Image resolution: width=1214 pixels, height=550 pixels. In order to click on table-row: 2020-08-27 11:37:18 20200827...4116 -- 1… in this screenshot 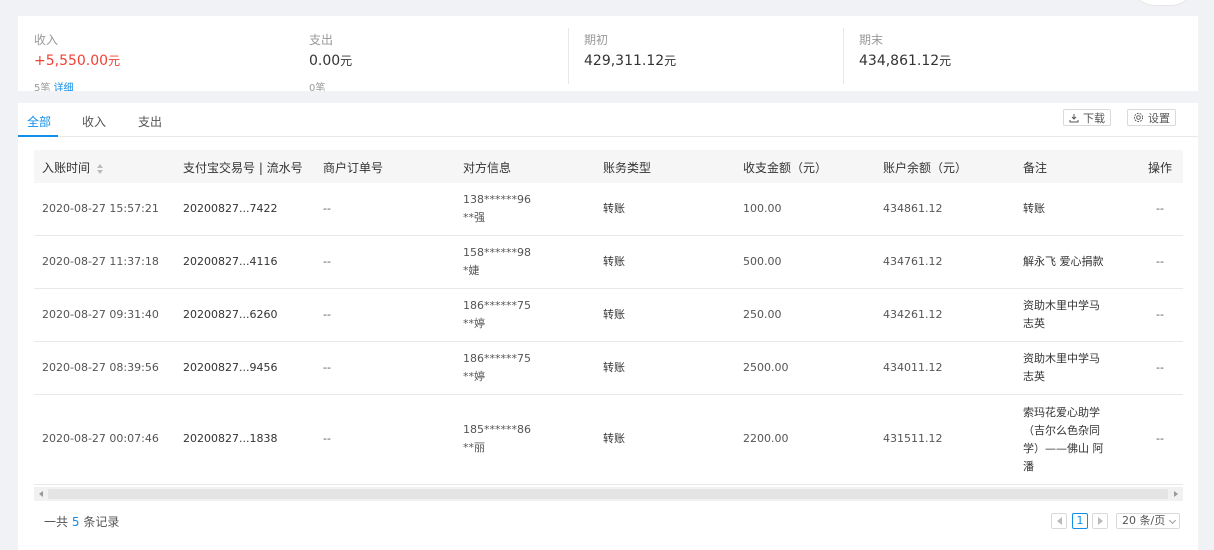, I will do `click(608, 262)`.